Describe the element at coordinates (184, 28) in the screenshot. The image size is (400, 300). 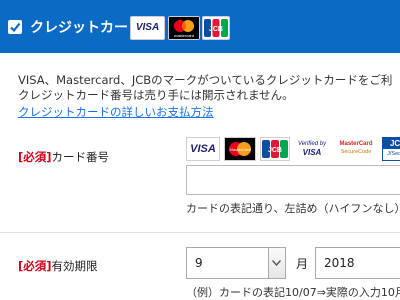
I see `mastercard-logo: mastercard` at that location.